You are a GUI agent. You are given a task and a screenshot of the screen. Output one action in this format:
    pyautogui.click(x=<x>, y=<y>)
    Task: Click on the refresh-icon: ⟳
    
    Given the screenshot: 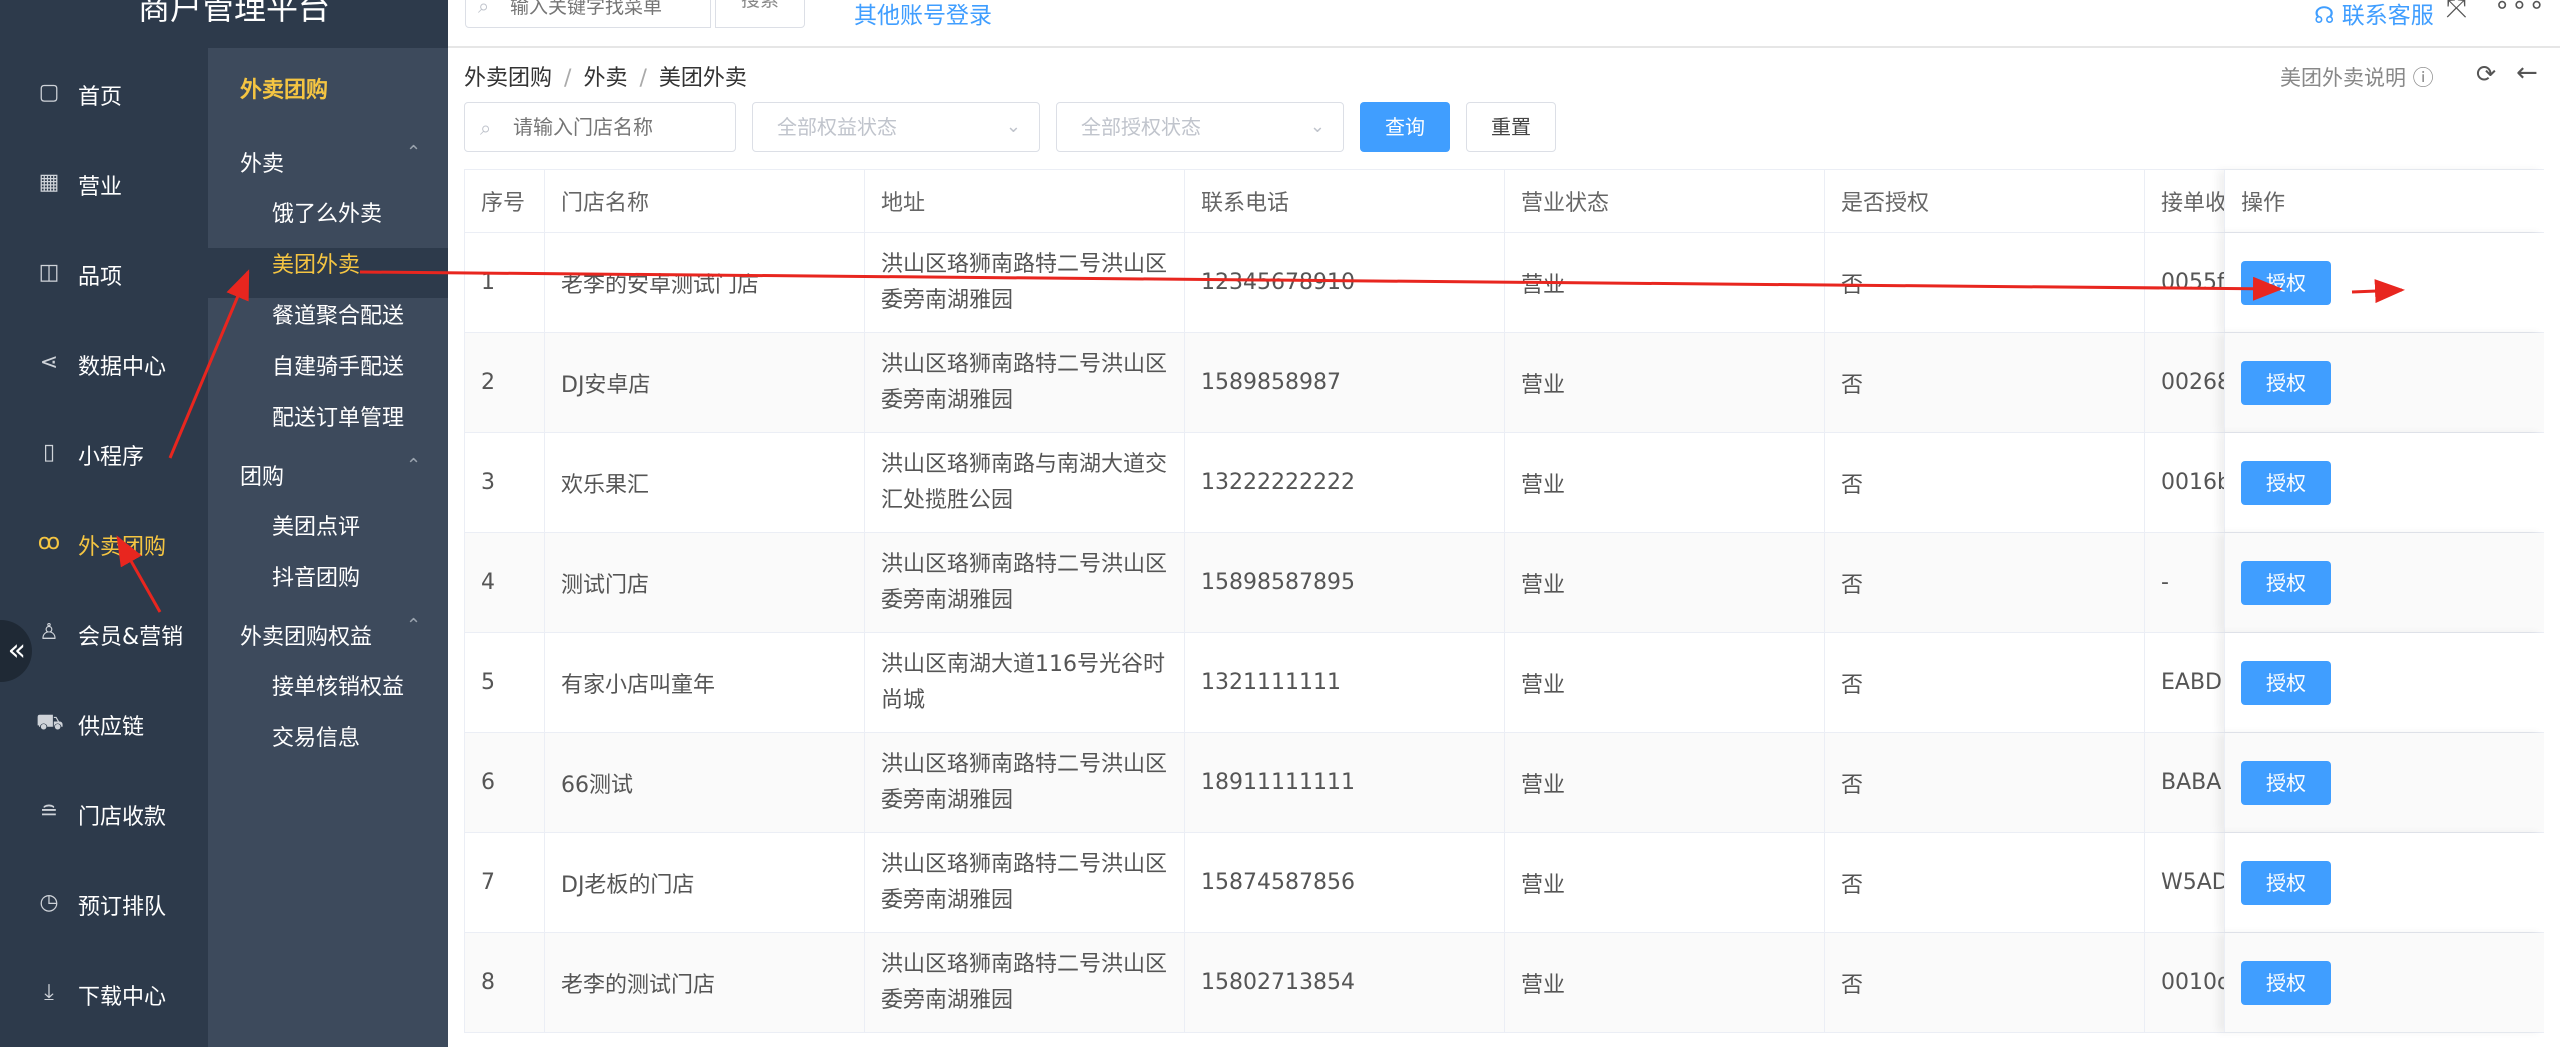 What is the action you would take?
    pyautogui.click(x=2486, y=74)
    